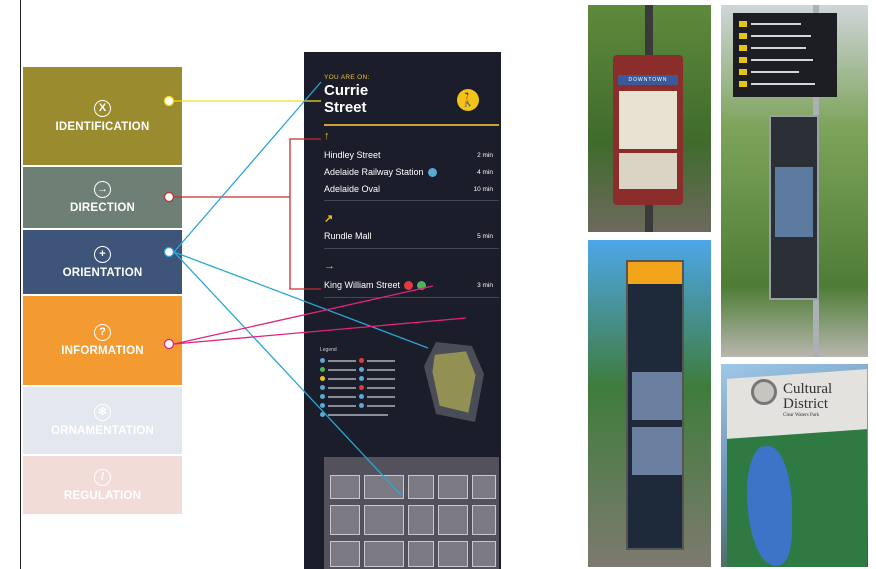 The height and width of the screenshot is (569, 876). I want to click on category-regulation: / REGULATION, so click(102, 485).